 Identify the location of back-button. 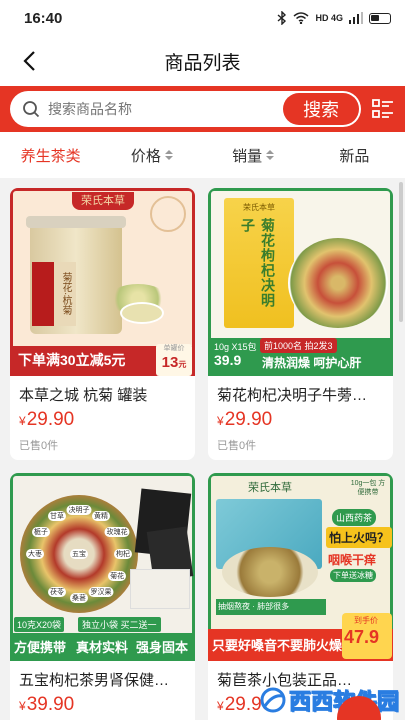
(29, 61).